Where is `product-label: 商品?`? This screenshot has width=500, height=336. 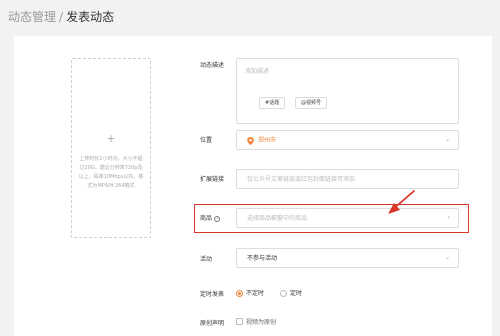
product-label: 商品? is located at coordinates (210, 217).